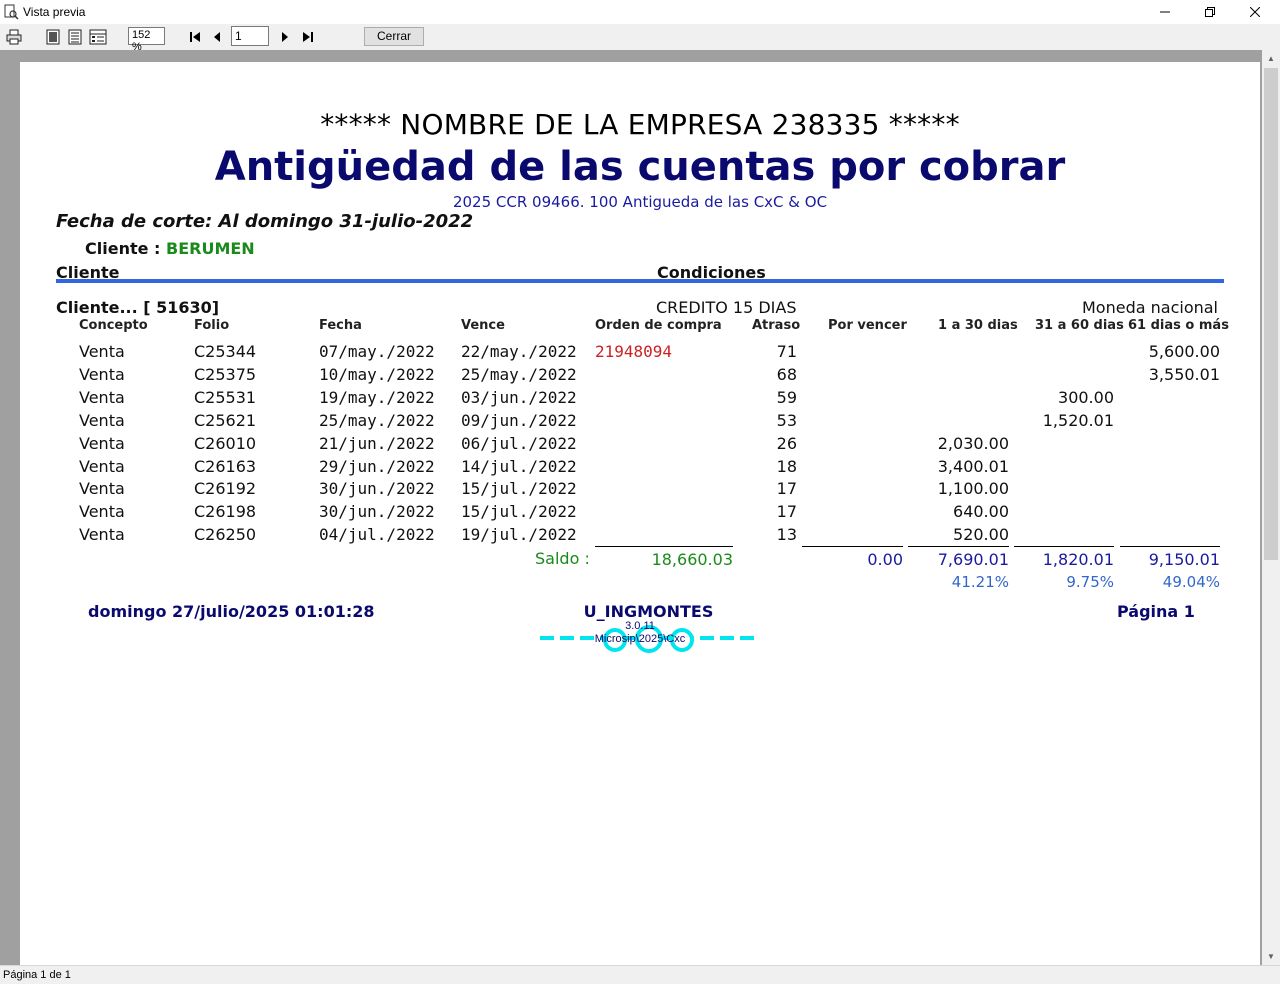 The height and width of the screenshot is (984, 1280). What do you see at coordinates (640, 974) in the screenshot?
I see `status-bar: Página 1 de 1` at bounding box center [640, 974].